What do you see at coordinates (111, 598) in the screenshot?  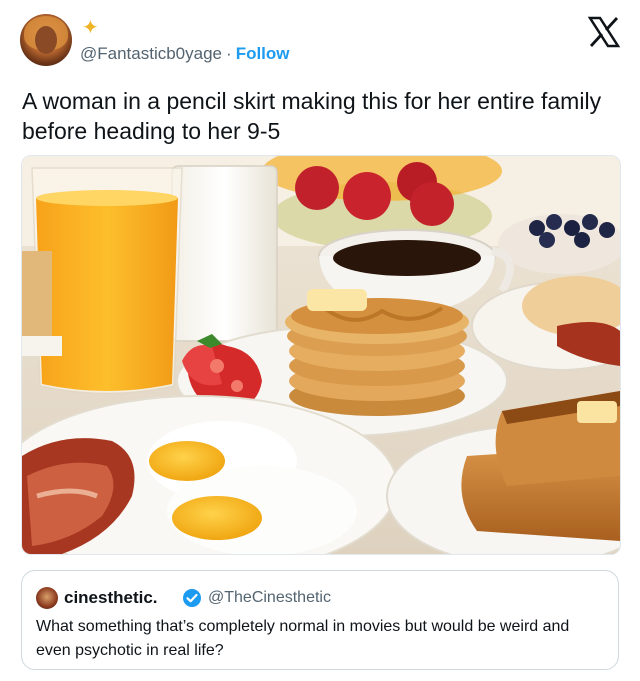 I see `quoted-name: cinesthetic.` at bounding box center [111, 598].